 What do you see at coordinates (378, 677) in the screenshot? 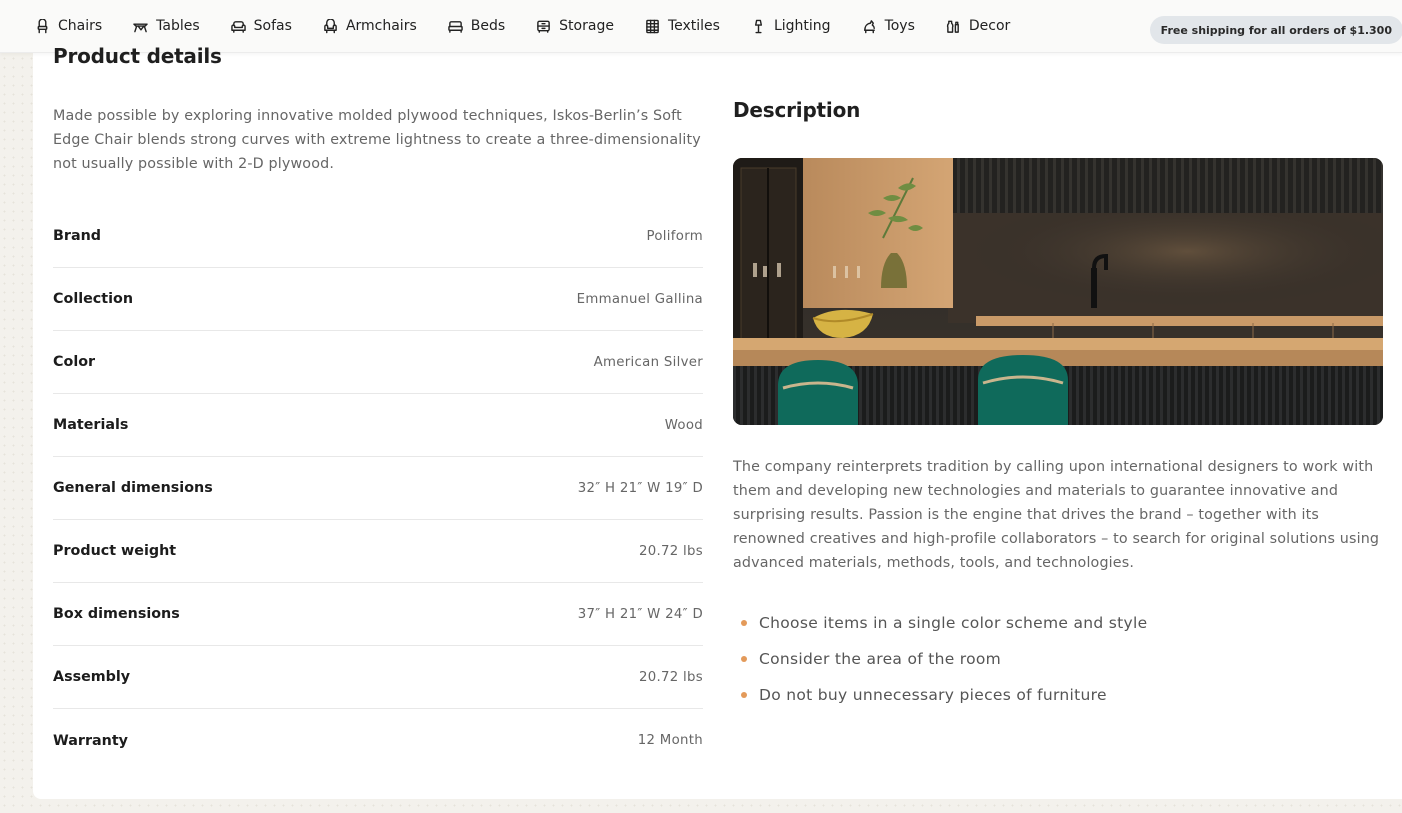
I see `spec-row: Assembly 20.72 lbs` at bounding box center [378, 677].